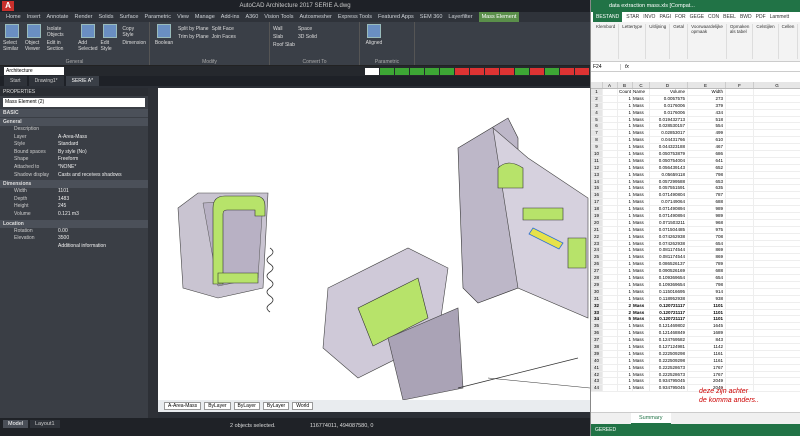 This screenshot has width=800, height=436. I want to click on tab-featured-apps: Featured Apps, so click(396, 17).